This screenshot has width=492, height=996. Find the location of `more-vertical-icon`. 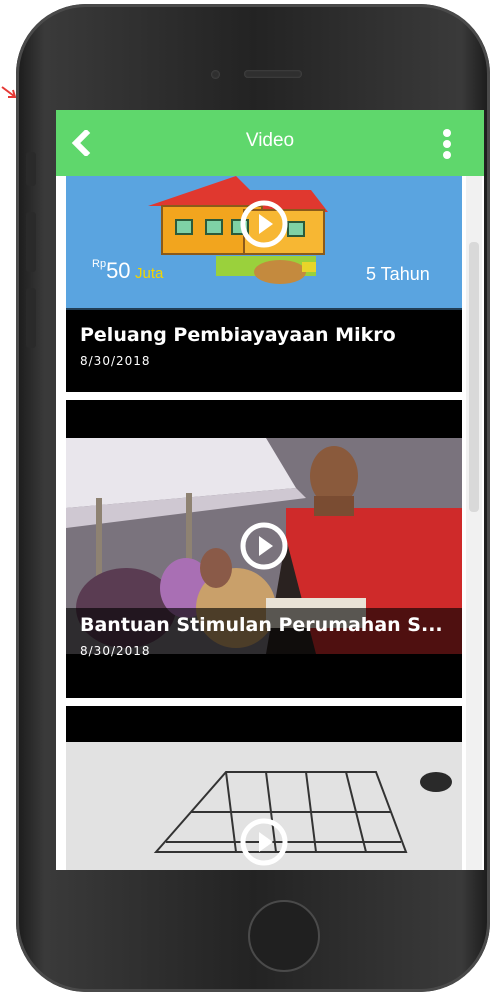

more-vertical-icon is located at coordinates (447, 144).